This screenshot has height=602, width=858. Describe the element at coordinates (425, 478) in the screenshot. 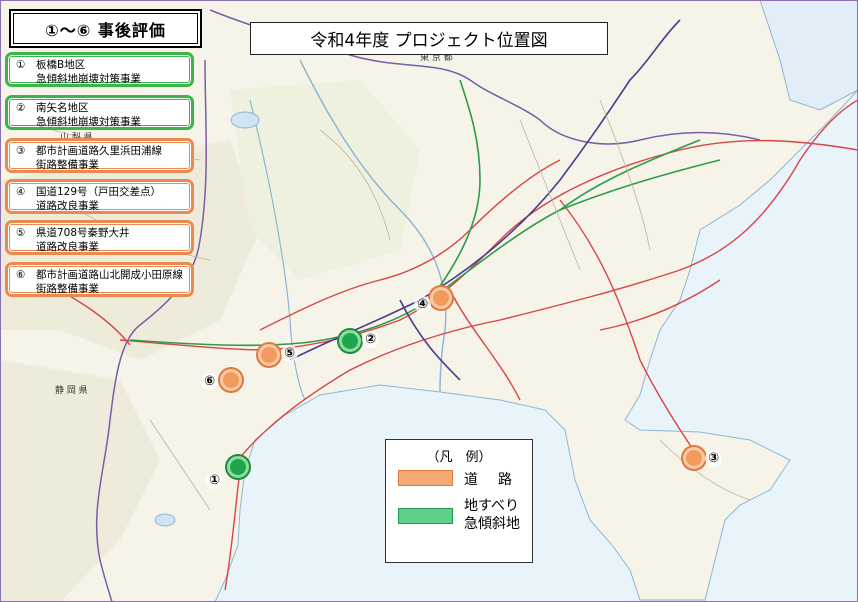

I see `legend-swatch-road` at that location.